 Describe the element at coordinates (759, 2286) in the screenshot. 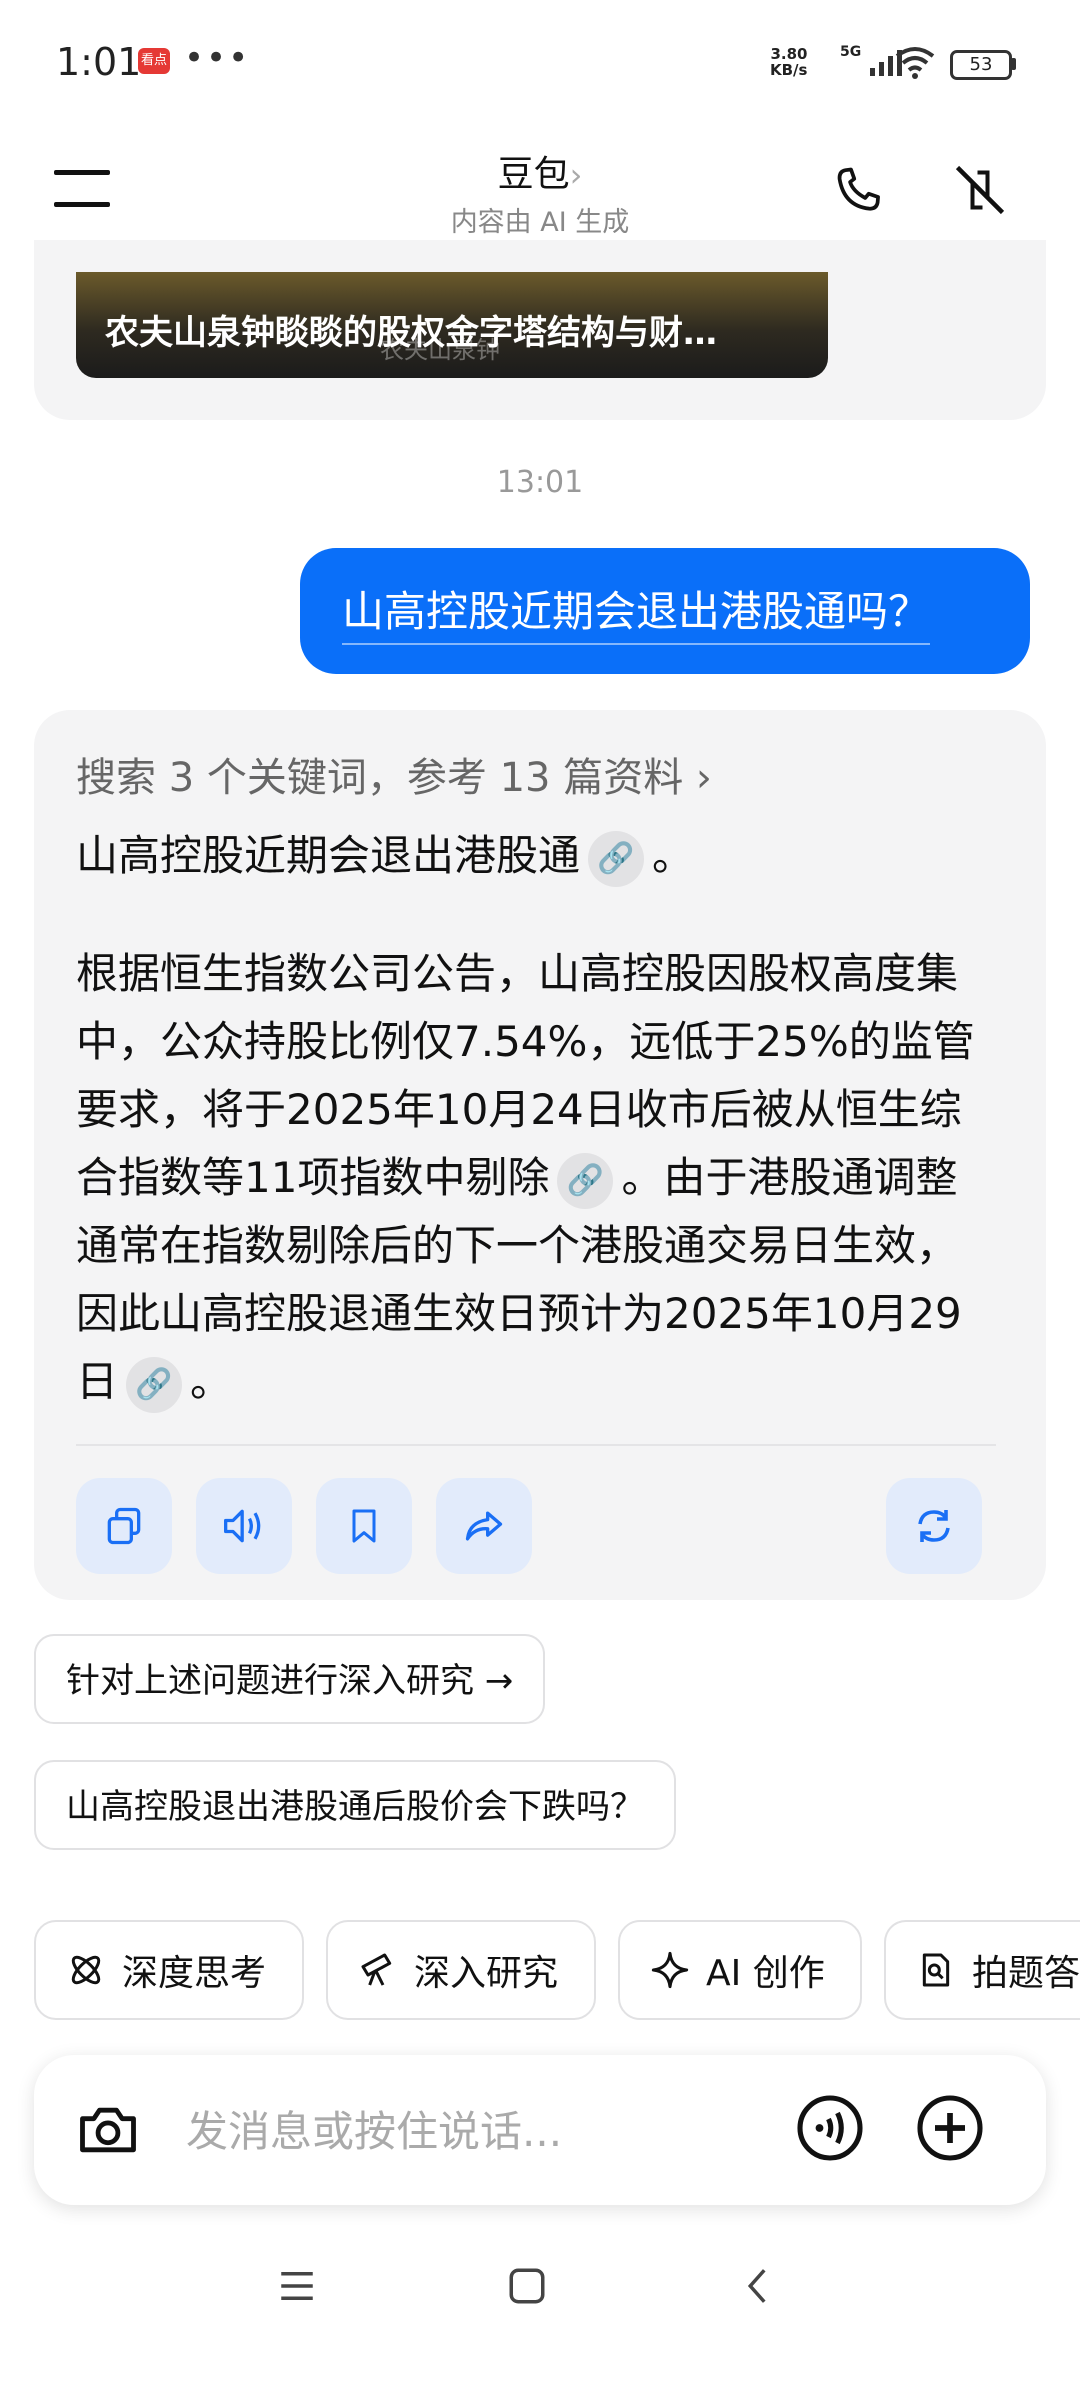

I see `back-icon` at that location.